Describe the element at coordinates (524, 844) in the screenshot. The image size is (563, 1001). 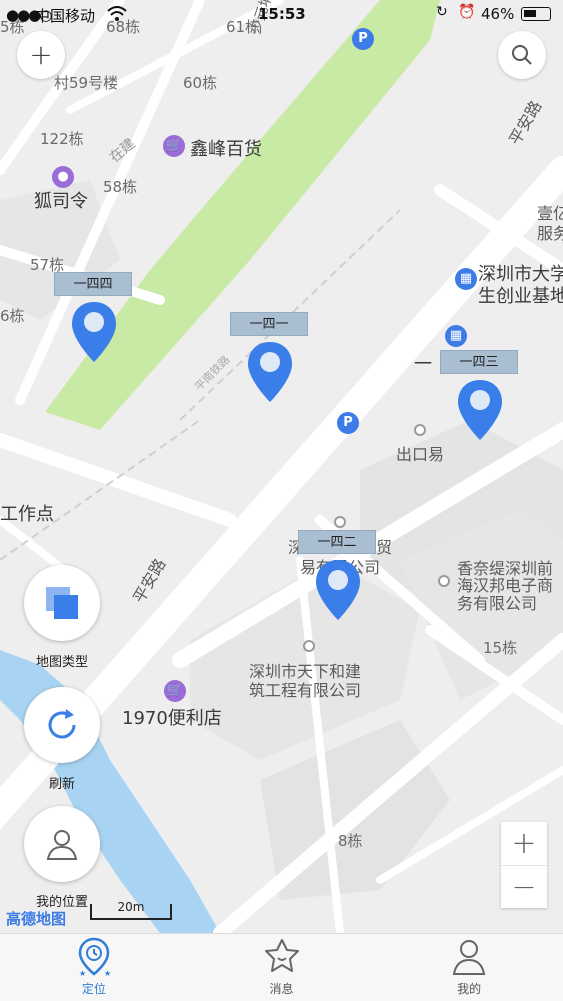
I see `zoom-in-button: +` at that location.